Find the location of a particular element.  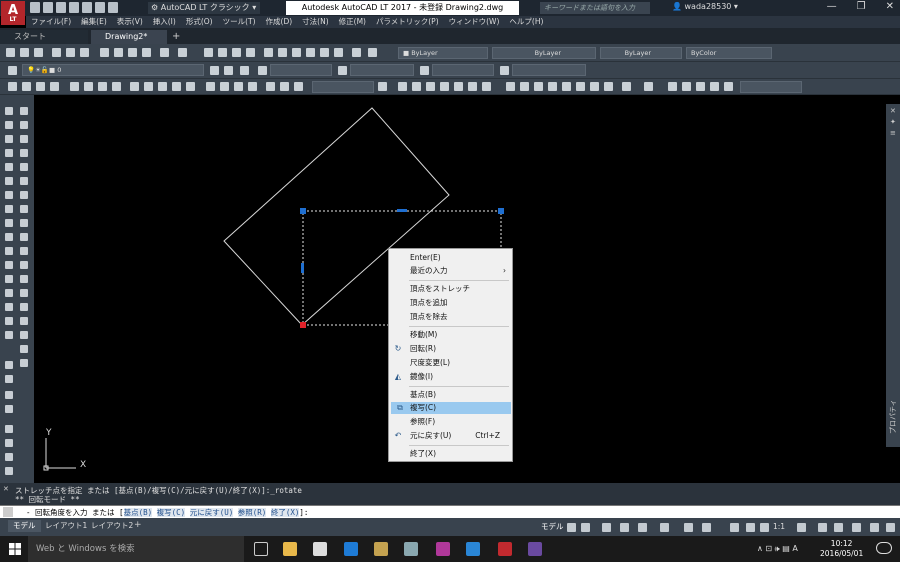

spline-icon is located at coordinates (24, 223).